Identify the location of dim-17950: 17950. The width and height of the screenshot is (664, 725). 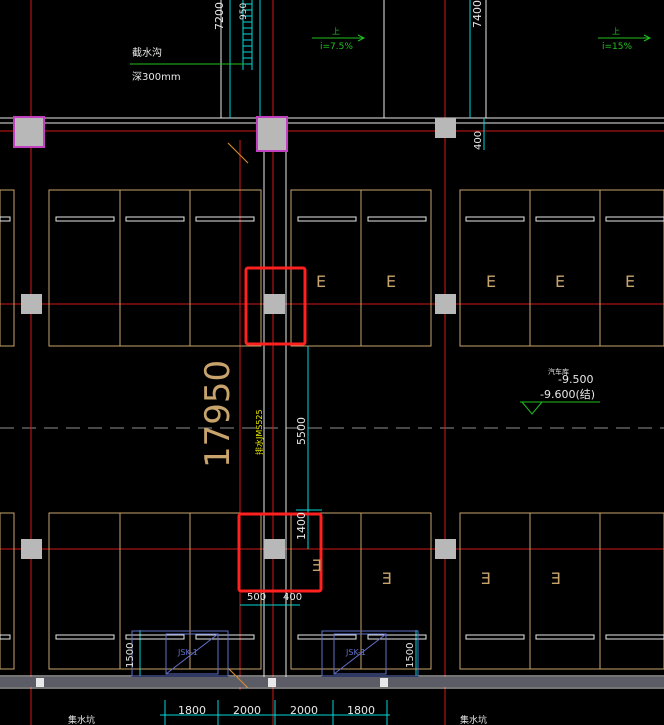
(218, 414).